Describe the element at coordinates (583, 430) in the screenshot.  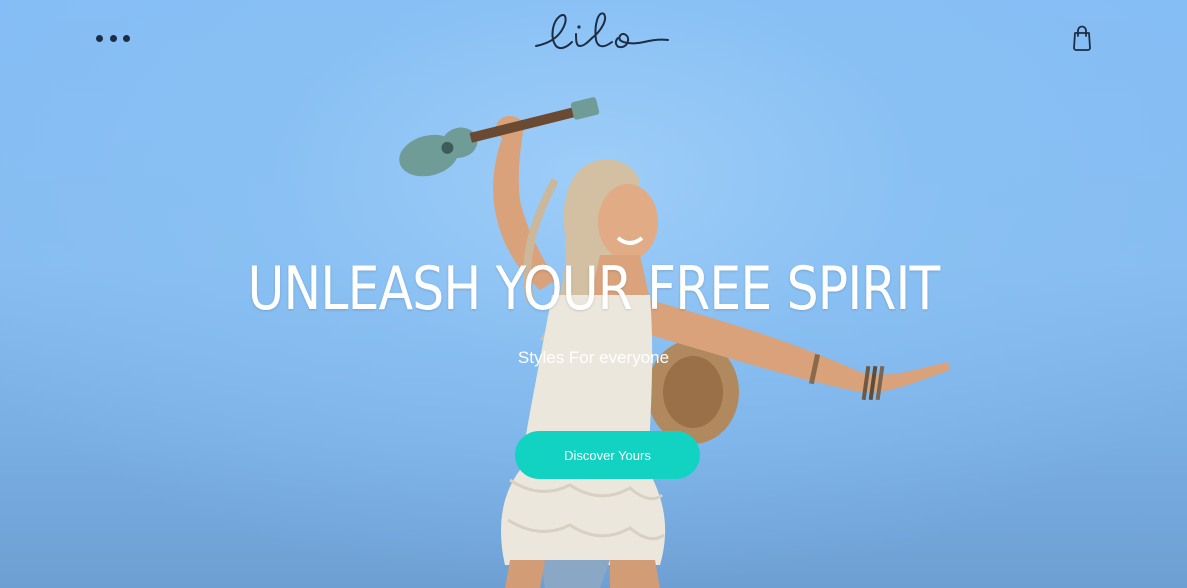
I see `lace-dress` at that location.